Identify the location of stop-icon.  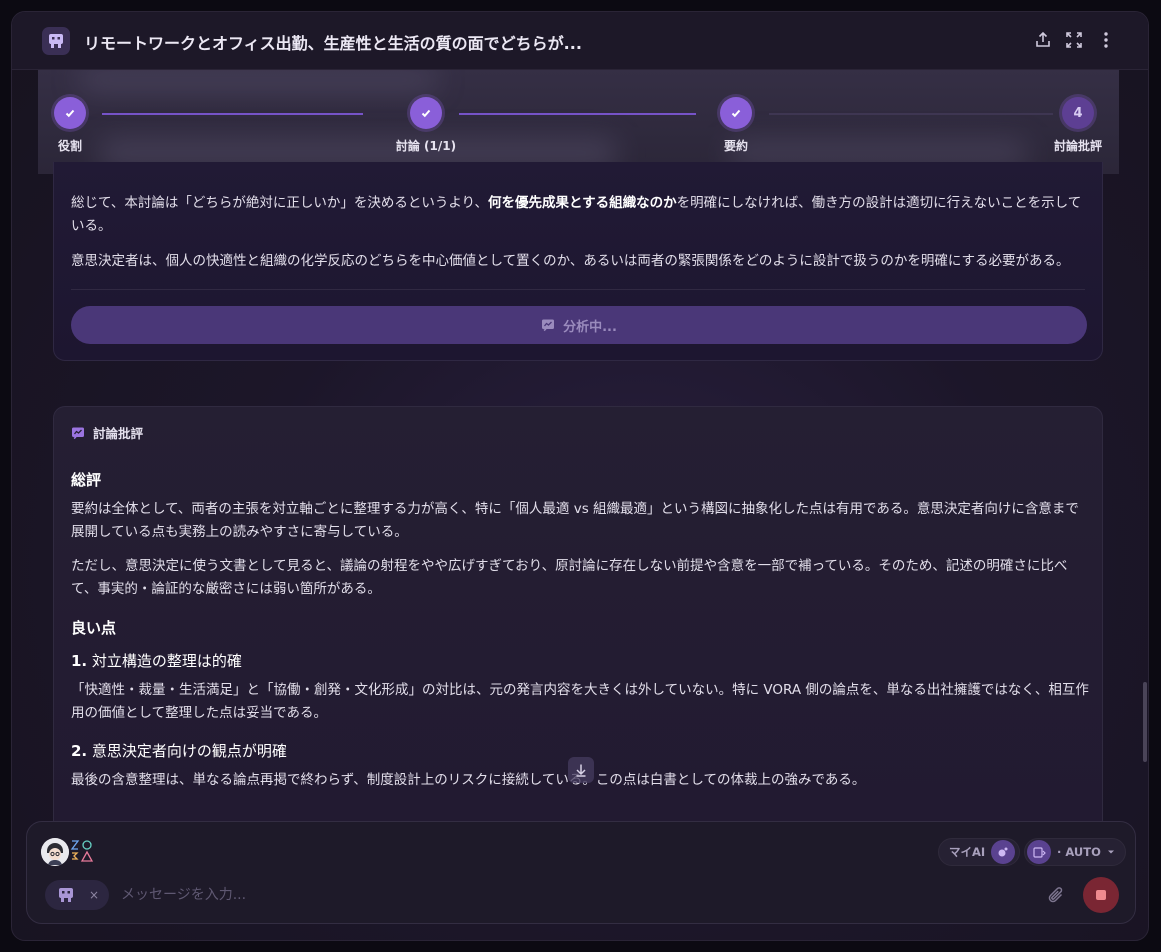
(1101, 895).